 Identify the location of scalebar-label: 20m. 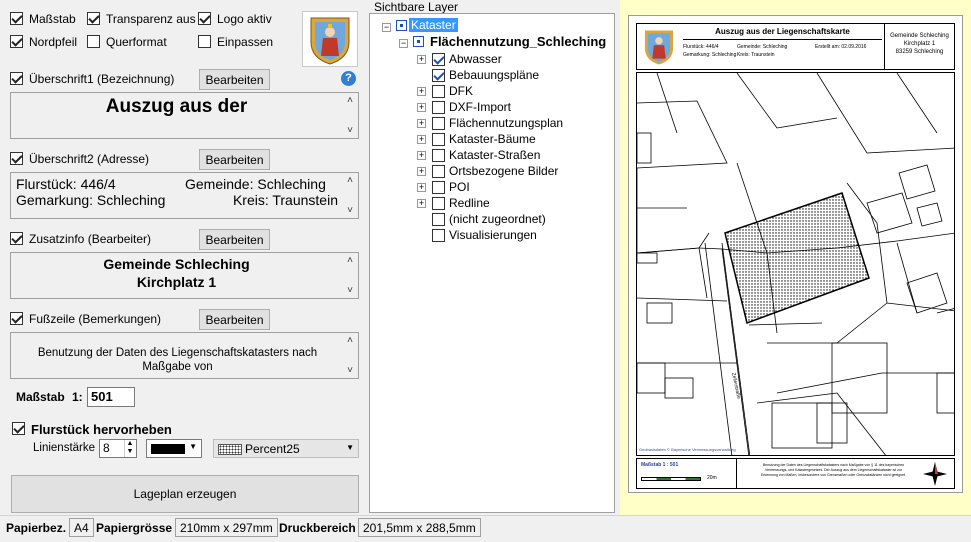
(712, 478).